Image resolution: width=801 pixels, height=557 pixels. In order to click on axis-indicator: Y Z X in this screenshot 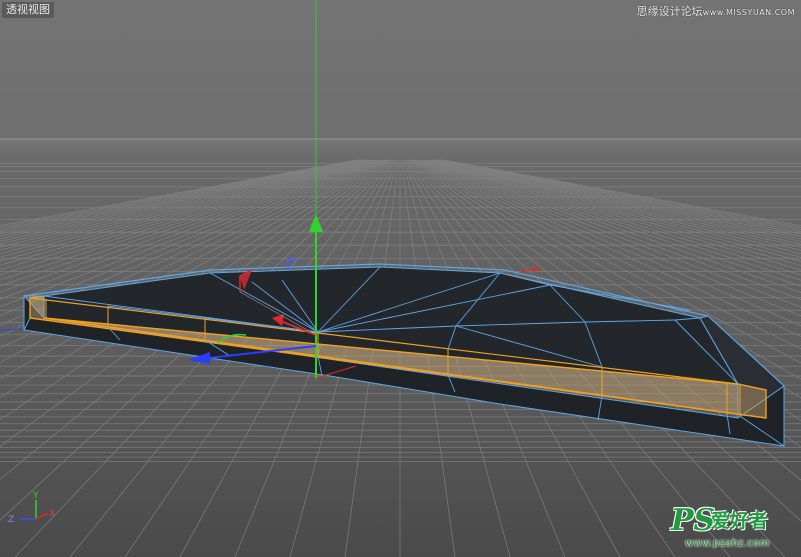, I will do `click(31, 508)`.